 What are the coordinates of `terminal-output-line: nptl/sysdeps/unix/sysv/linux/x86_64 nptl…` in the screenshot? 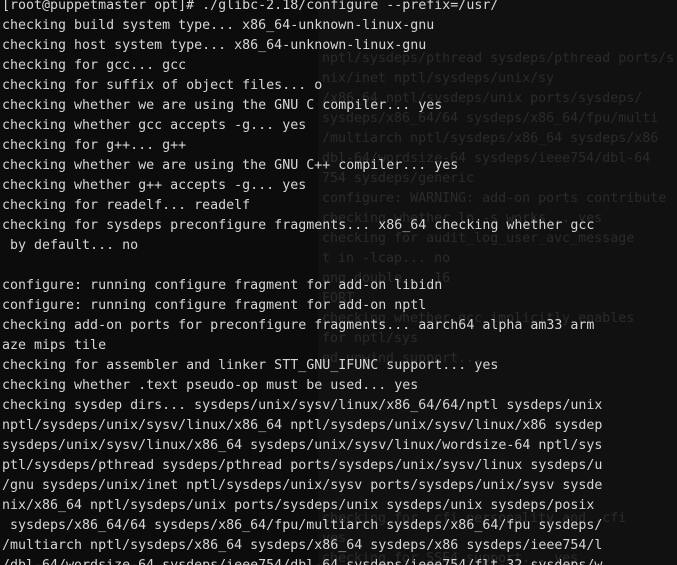 It's located at (302, 425).